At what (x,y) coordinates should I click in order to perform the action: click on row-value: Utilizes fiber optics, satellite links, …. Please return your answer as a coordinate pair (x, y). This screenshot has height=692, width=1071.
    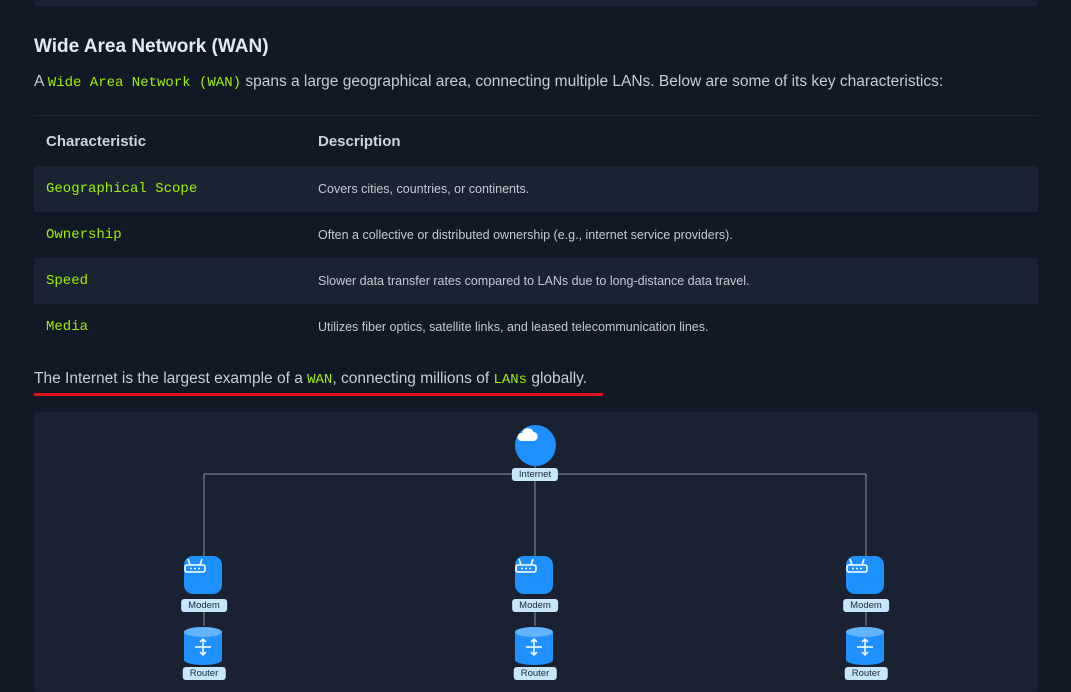
    Looking at the image, I should click on (513, 327).